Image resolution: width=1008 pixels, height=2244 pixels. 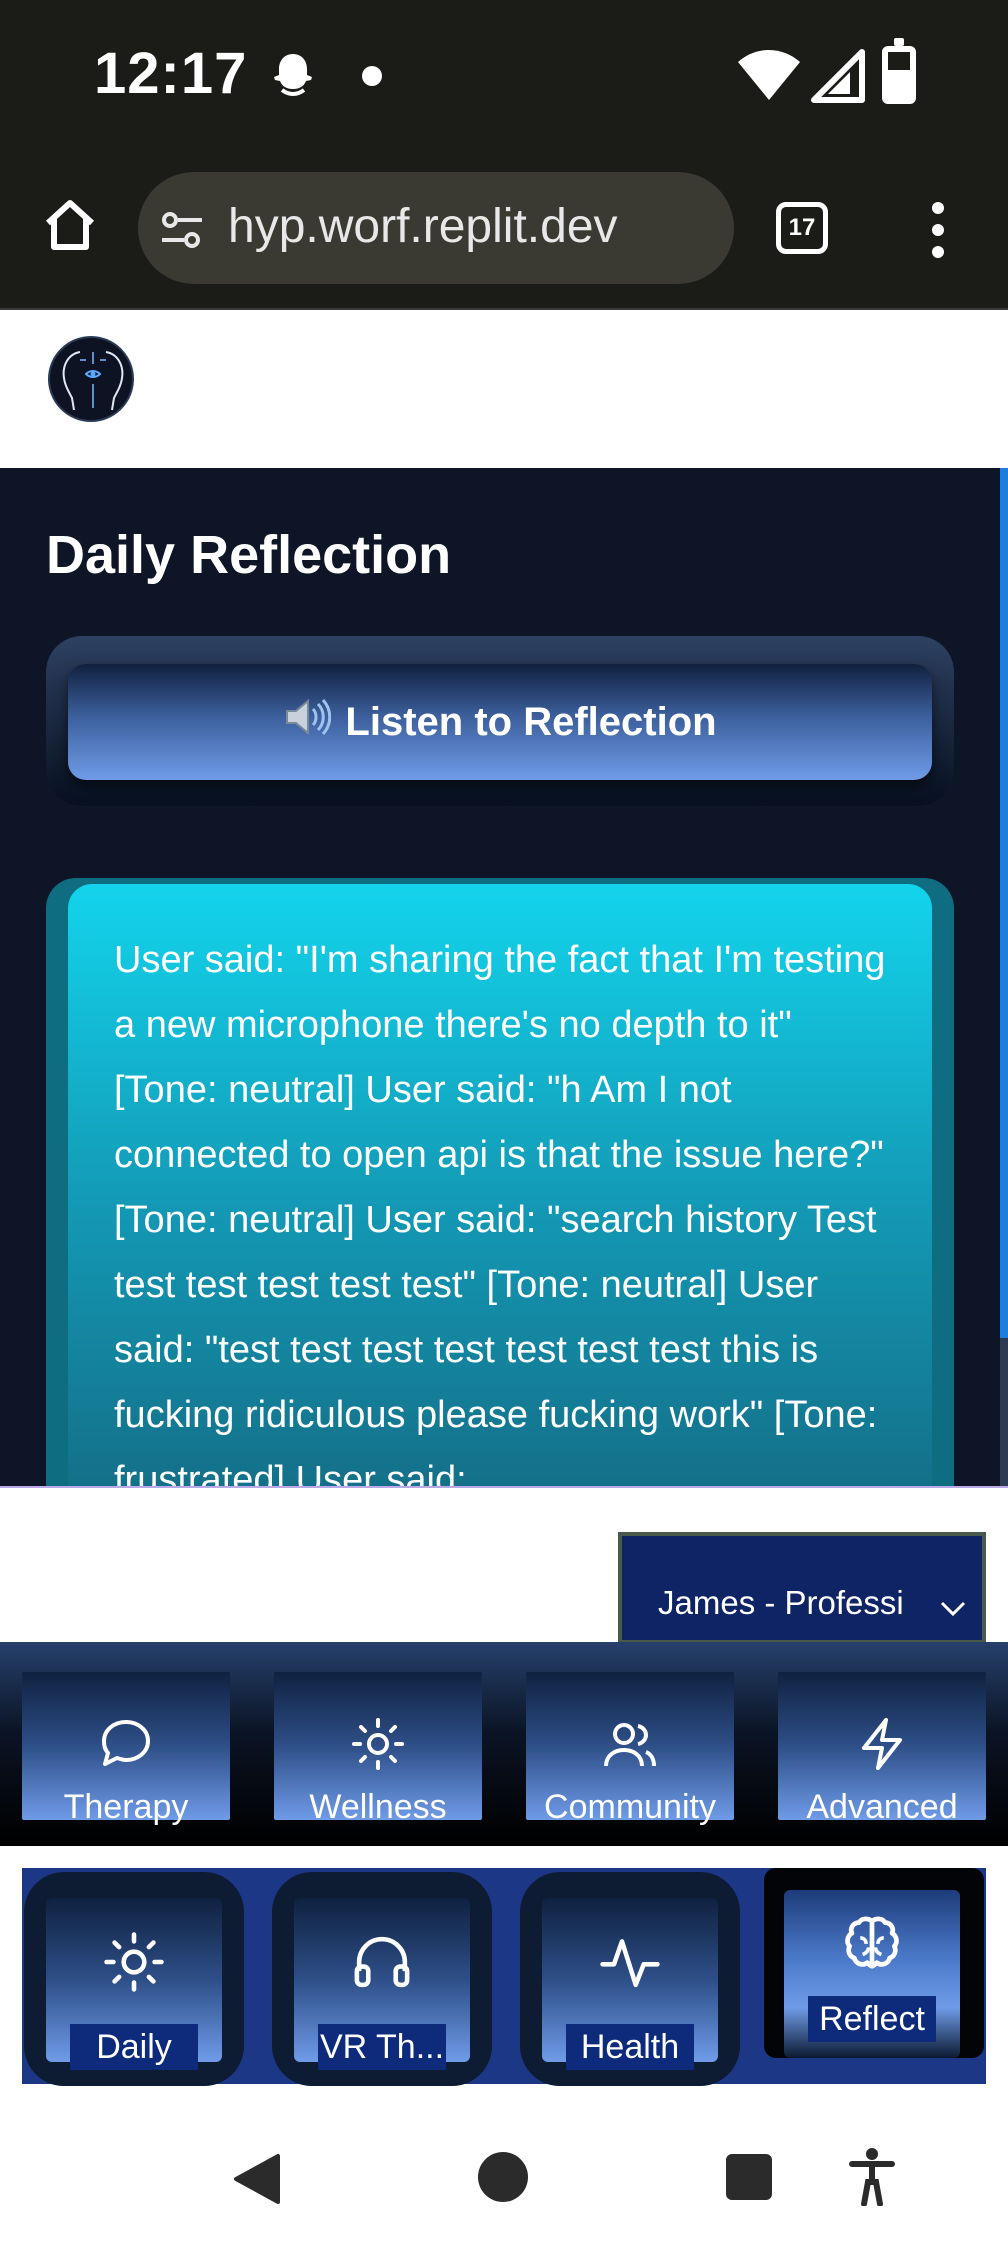 I want to click on listen-button-label: Listen to Reflection, so click(x=531, y=722).